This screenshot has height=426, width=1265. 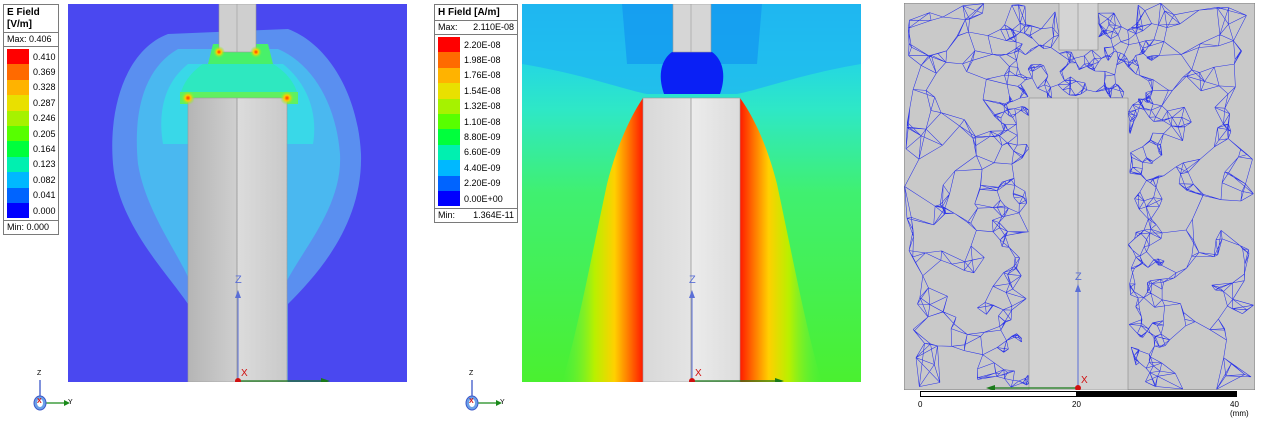 I want to click on hfield-scale-row: 1.10E-08, so click(x=476, y=121).